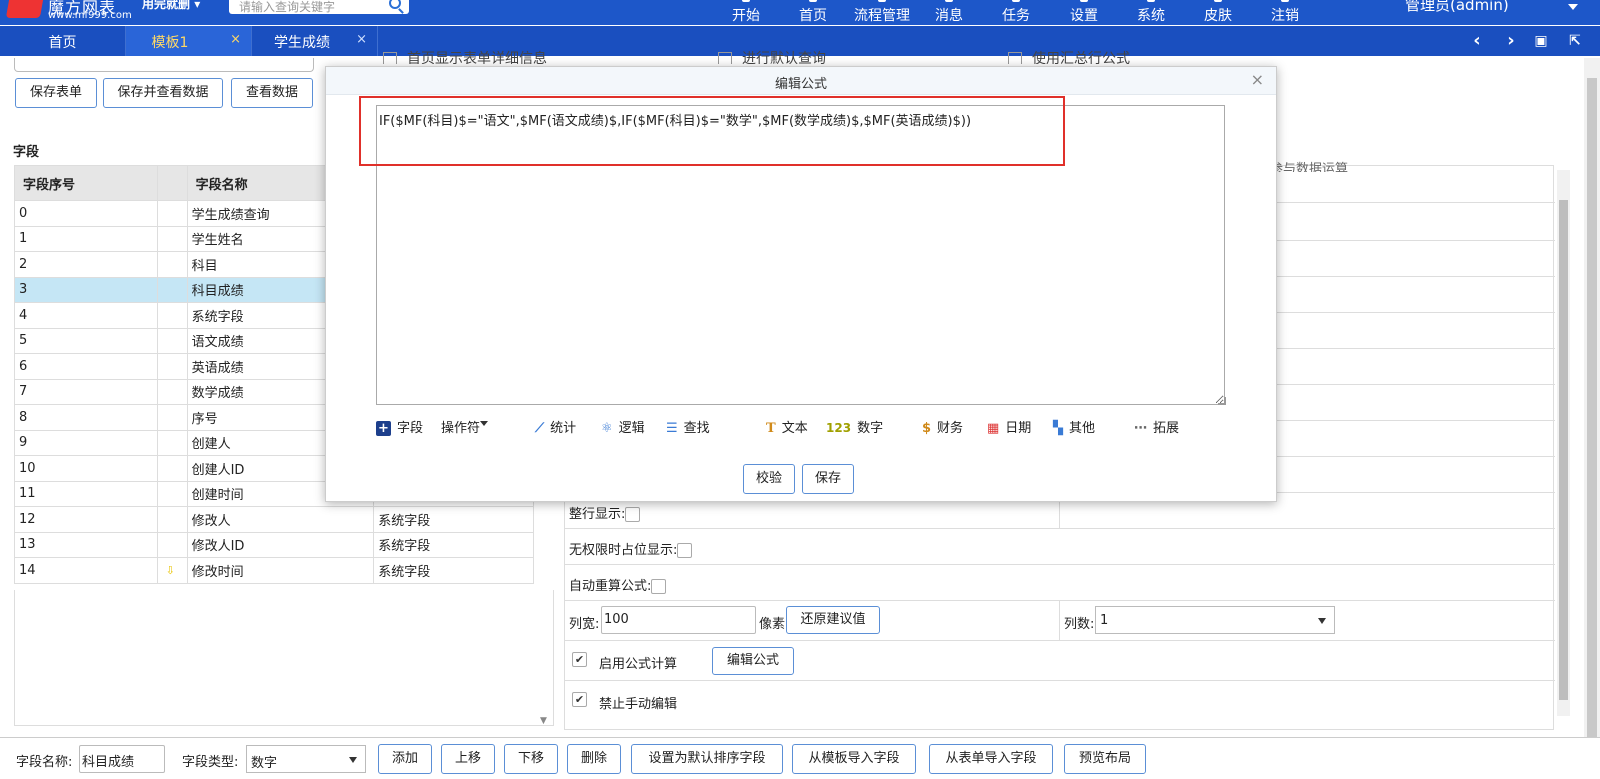 The height and width of the screenshot is (779, 1600). I want to click on tool-extend: ⋯ 拓展, so click(1156, 426).